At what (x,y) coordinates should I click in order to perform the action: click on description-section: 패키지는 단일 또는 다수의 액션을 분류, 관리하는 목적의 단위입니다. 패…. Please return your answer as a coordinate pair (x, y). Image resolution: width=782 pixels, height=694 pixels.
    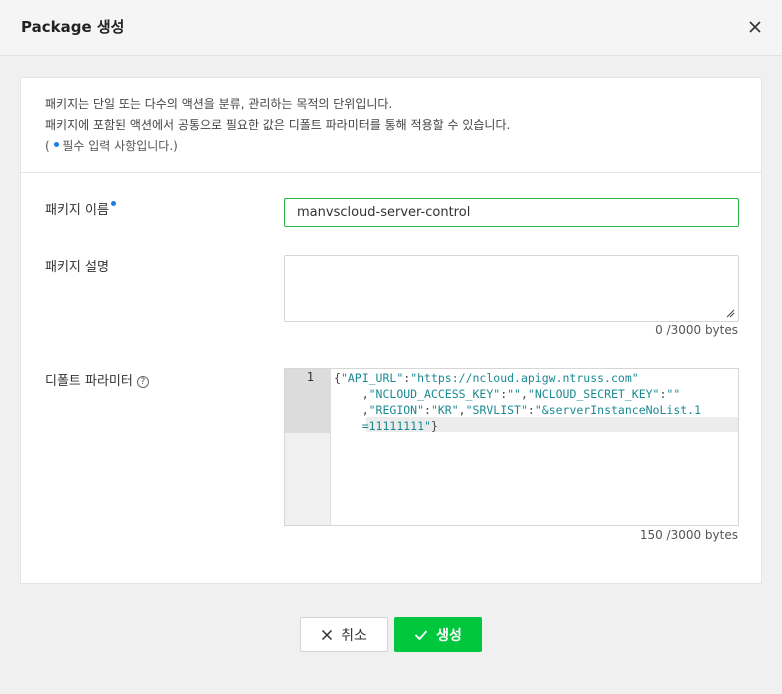
    Looking at the image, I should click on (391, 125).